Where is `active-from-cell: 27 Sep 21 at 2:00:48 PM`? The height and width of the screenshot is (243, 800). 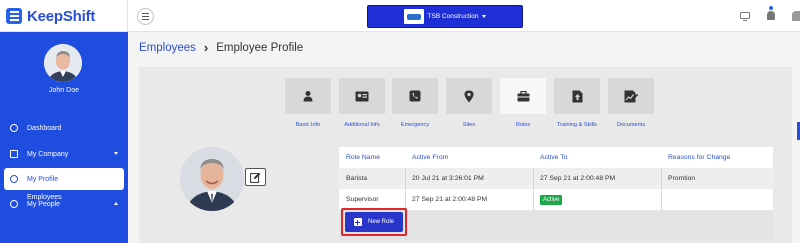
active-from-cell: 27 Sep 21 at 2:00:48 PM is located at coordinates (450, 199).